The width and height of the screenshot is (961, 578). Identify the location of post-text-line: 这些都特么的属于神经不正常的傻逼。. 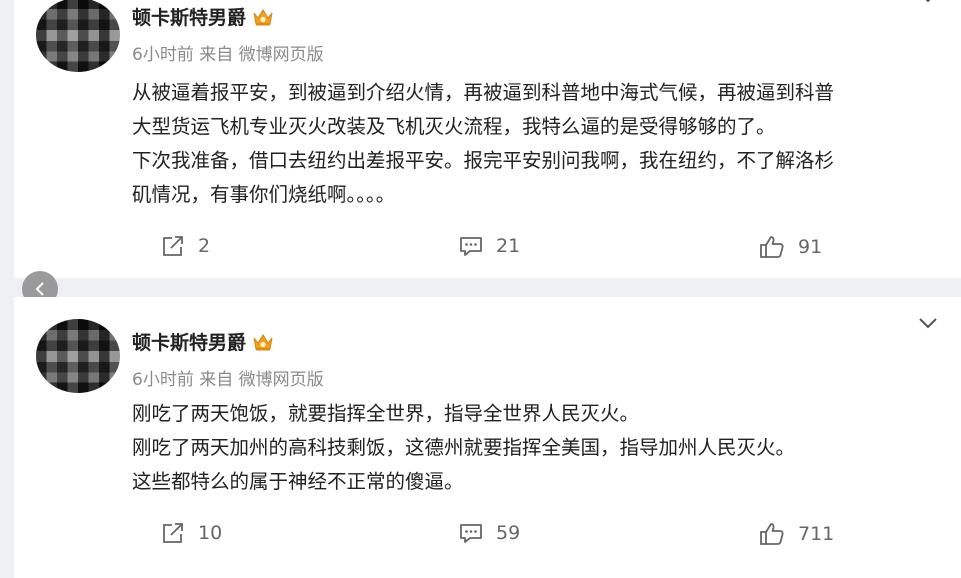
(298, 481).